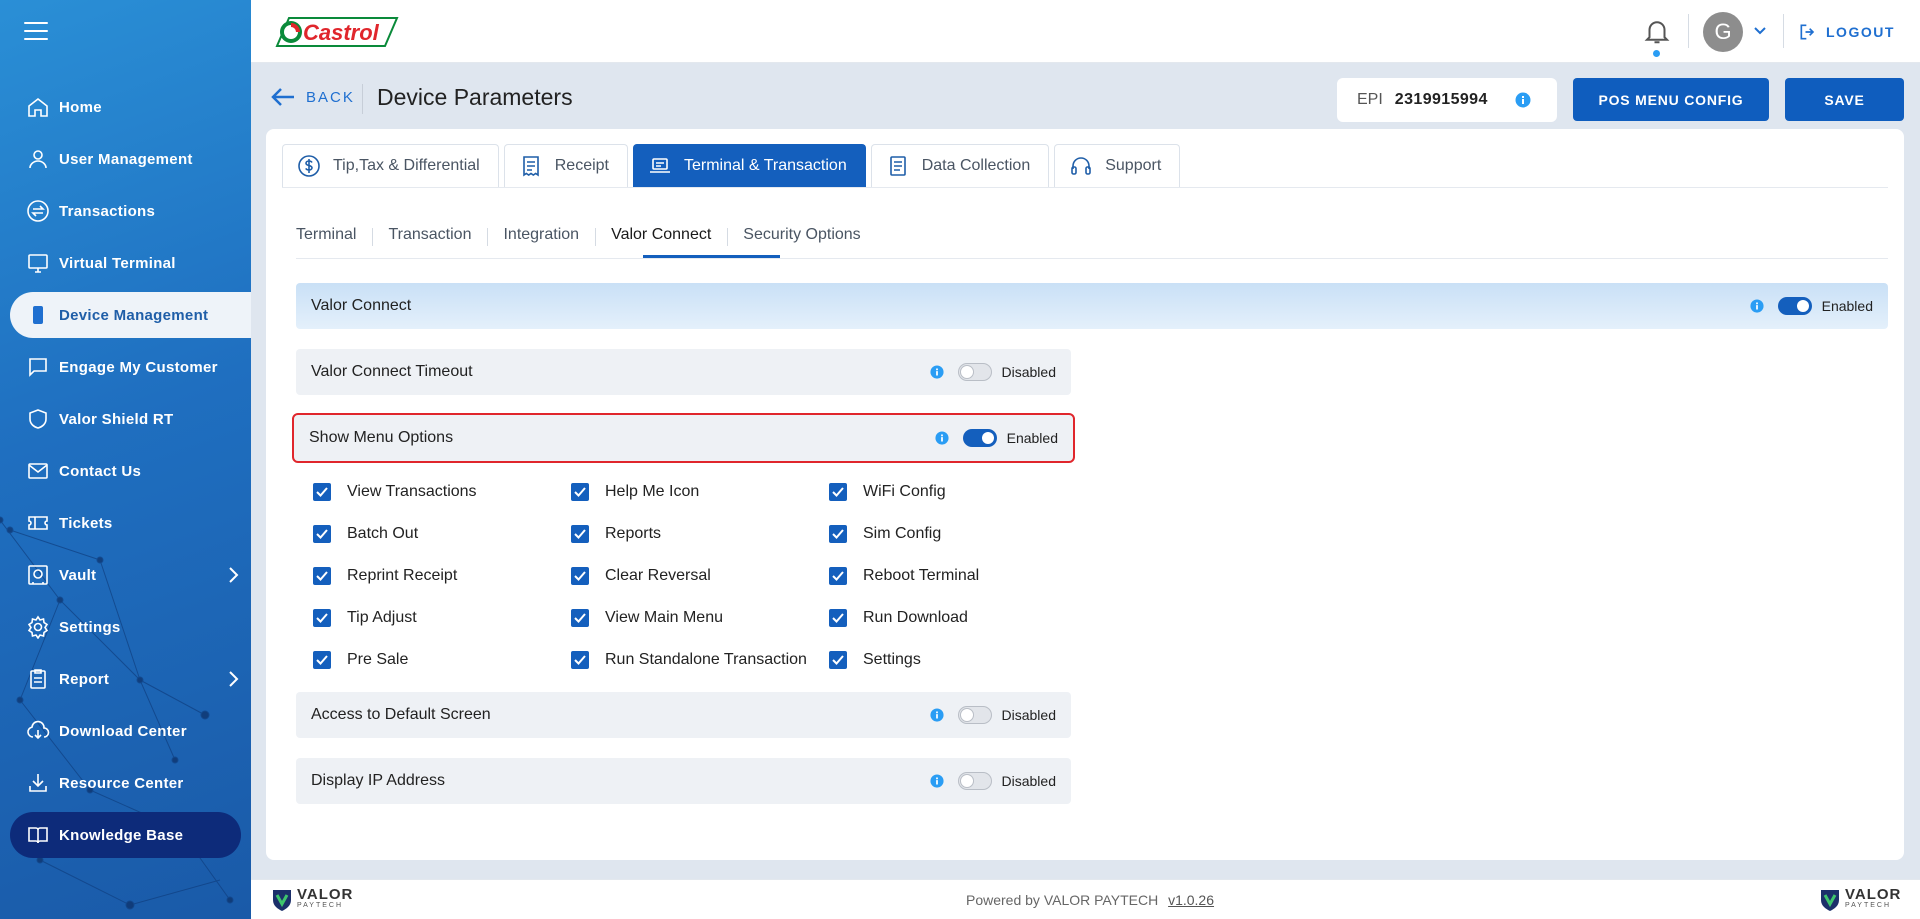  Describe the element at coordinates (581, 165) in the screenshot. I see `tab-label: Receipt` at that location.